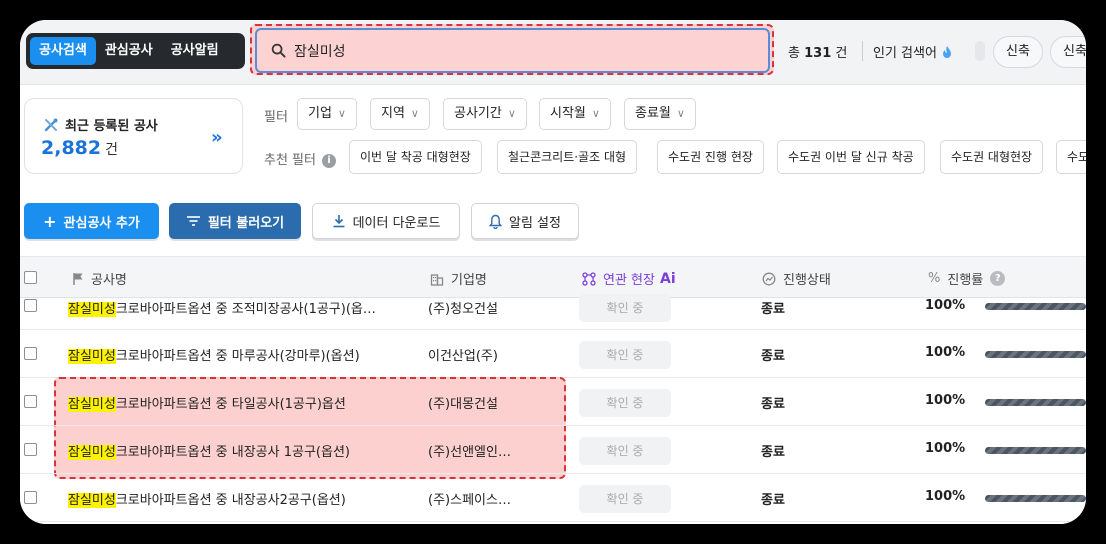  What do you see at coordinates (796, 278) in the screenshot?
I see `column-status: 진행상태` at bounding box center [796, 278].